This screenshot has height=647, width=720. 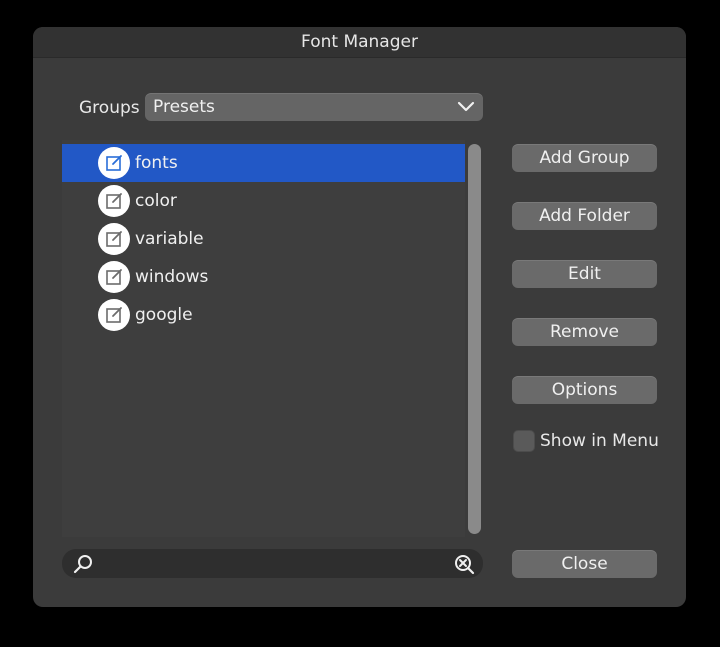 What do you see at coordinates (584, 390) in the screenshot?
I see `options-button: Options` at bounding box center [584, 390].